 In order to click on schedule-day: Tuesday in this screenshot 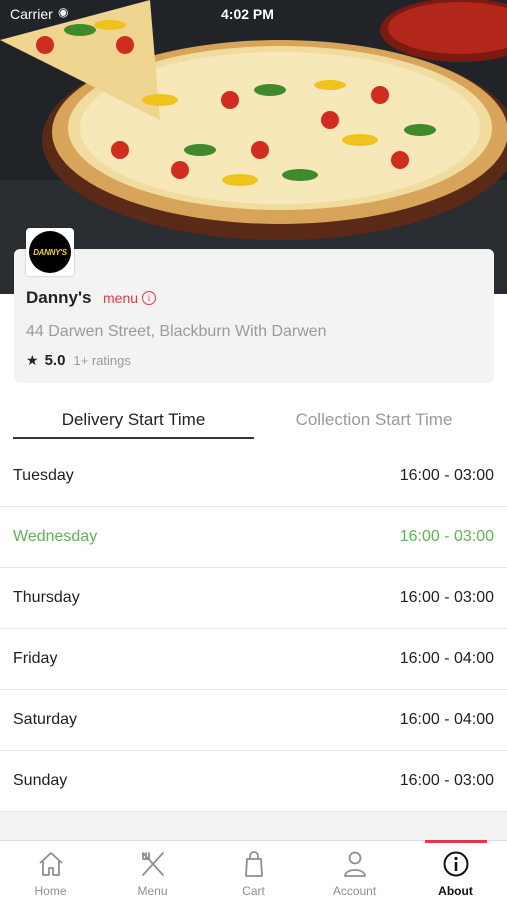, I will do `click(43, 475)`.